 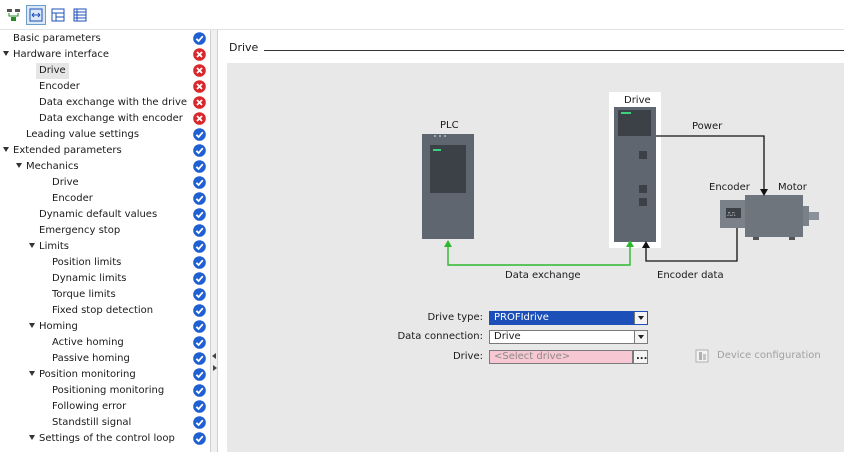 I want to click on drive-type-value: PROFIdrive, so click(x=521, y=317).